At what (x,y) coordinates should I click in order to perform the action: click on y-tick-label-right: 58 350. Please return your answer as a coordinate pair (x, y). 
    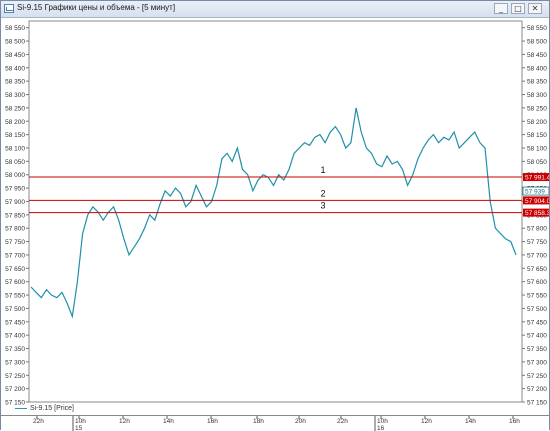
    Looking at the image, I should click on (537, 82).